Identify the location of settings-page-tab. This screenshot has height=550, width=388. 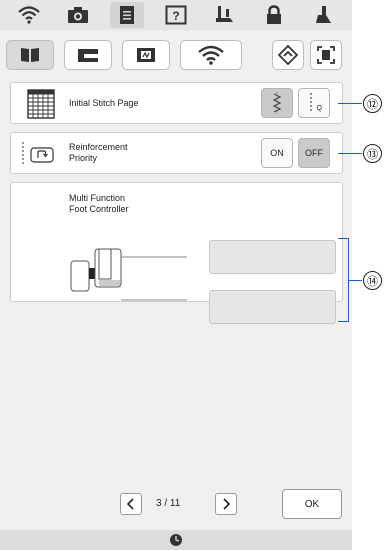
(126, 15).